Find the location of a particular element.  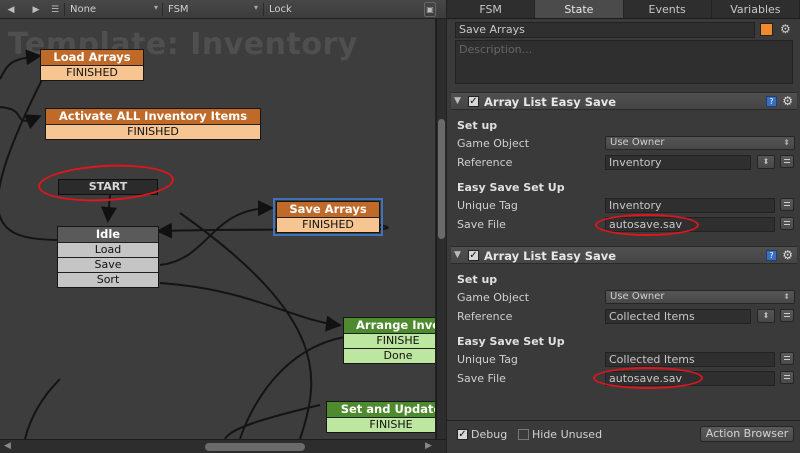

state-save-arrays: Save Arrays FINISHED is located at coordinates (328, 217).